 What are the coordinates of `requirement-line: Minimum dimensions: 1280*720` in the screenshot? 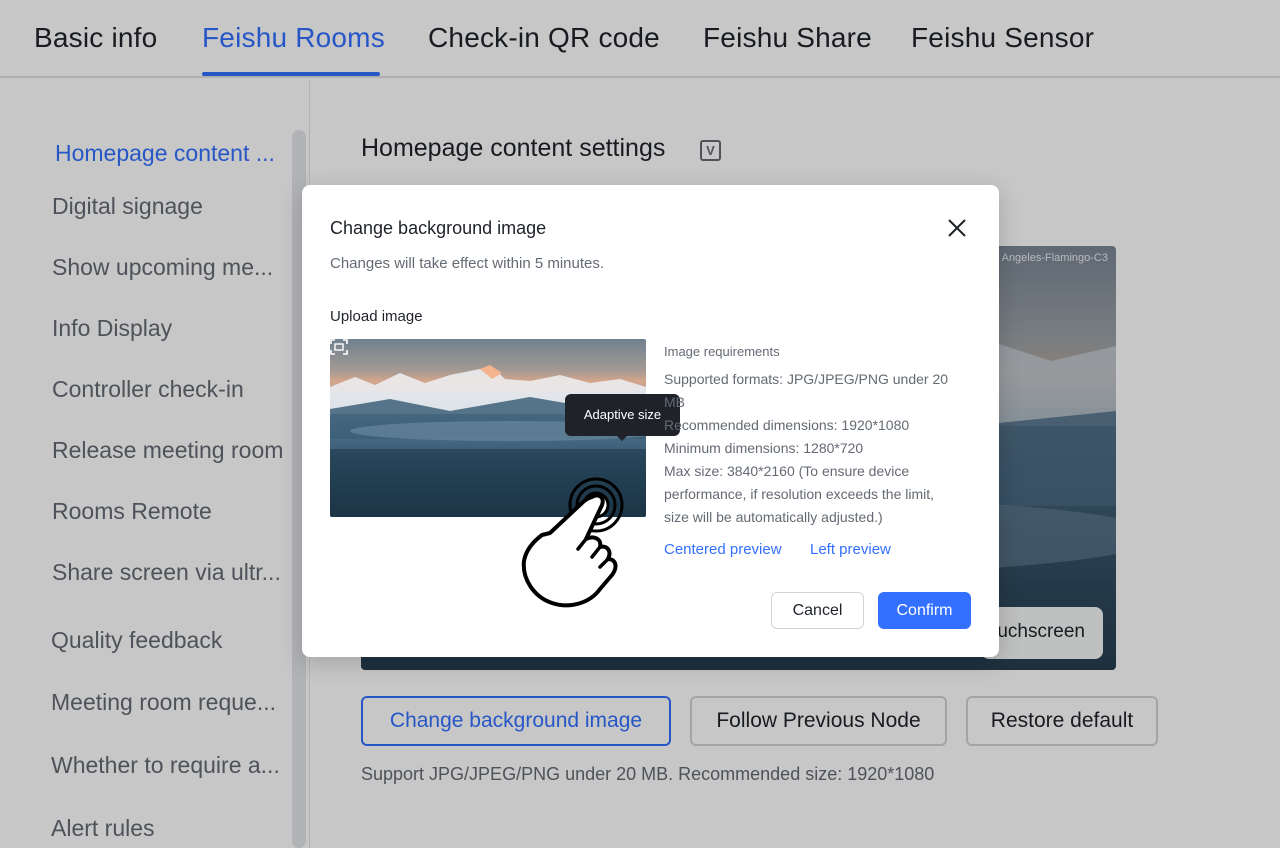 It's located at (764, 448).